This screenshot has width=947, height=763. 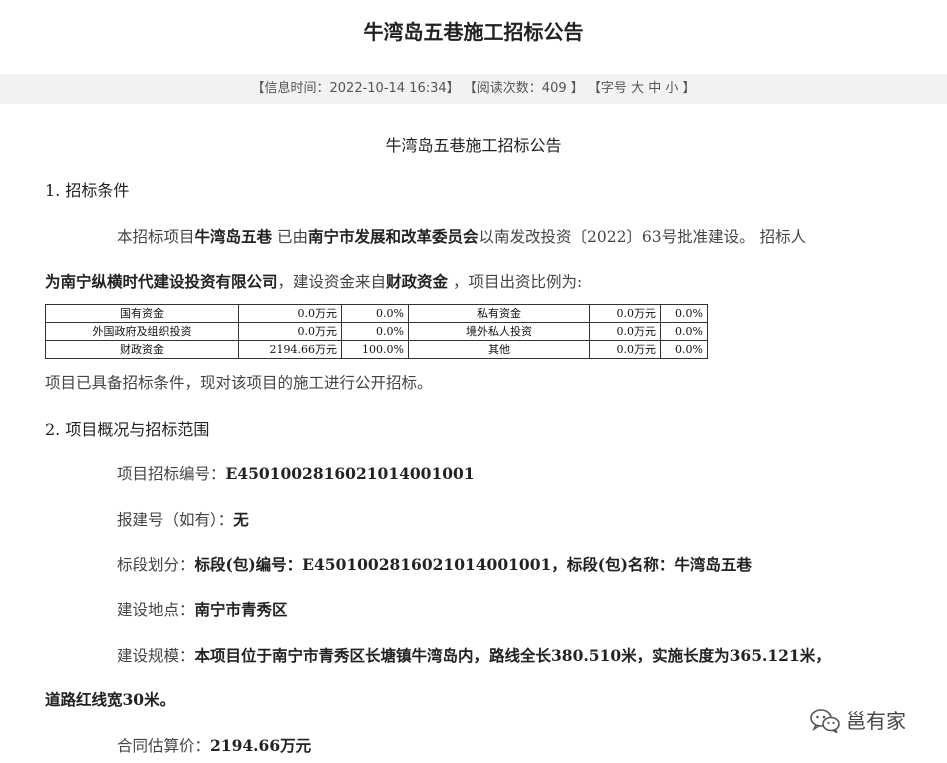 I want to click on construction-location: 建设地点：南宁市青秀区, so click(x=532, y=610).